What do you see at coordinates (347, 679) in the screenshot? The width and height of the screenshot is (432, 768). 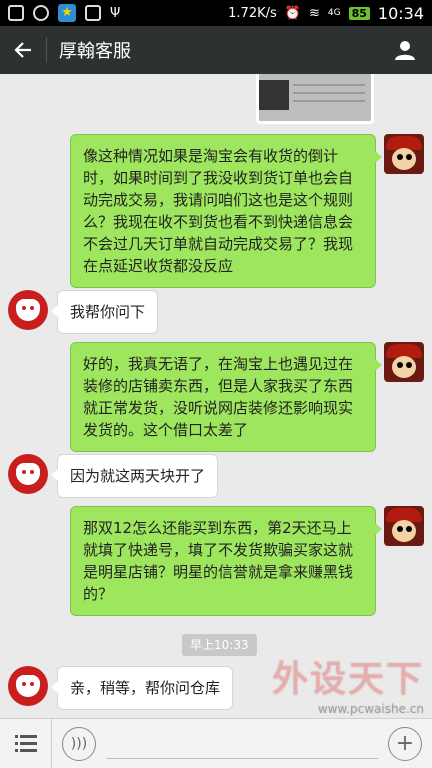 I see `watermark-title: 外设天下` at bounding box center [347, 679].